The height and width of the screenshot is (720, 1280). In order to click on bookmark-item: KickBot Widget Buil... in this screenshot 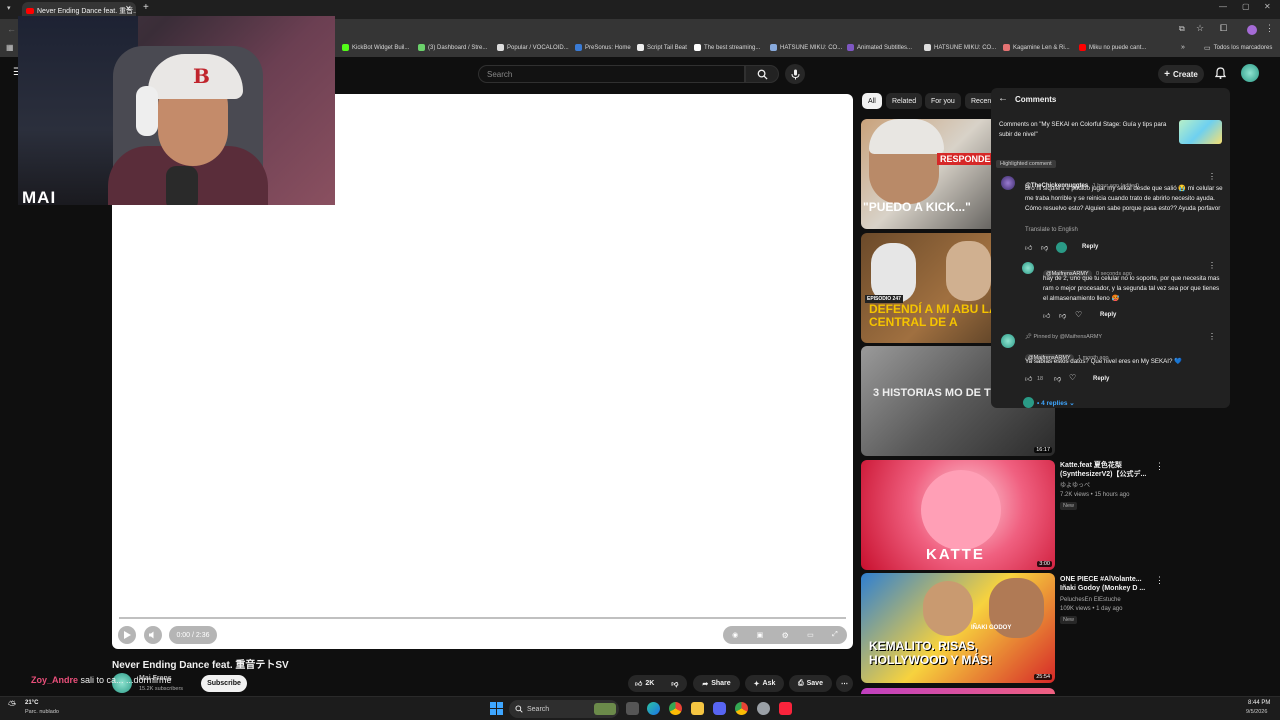, I will do `click(375, 47)`.